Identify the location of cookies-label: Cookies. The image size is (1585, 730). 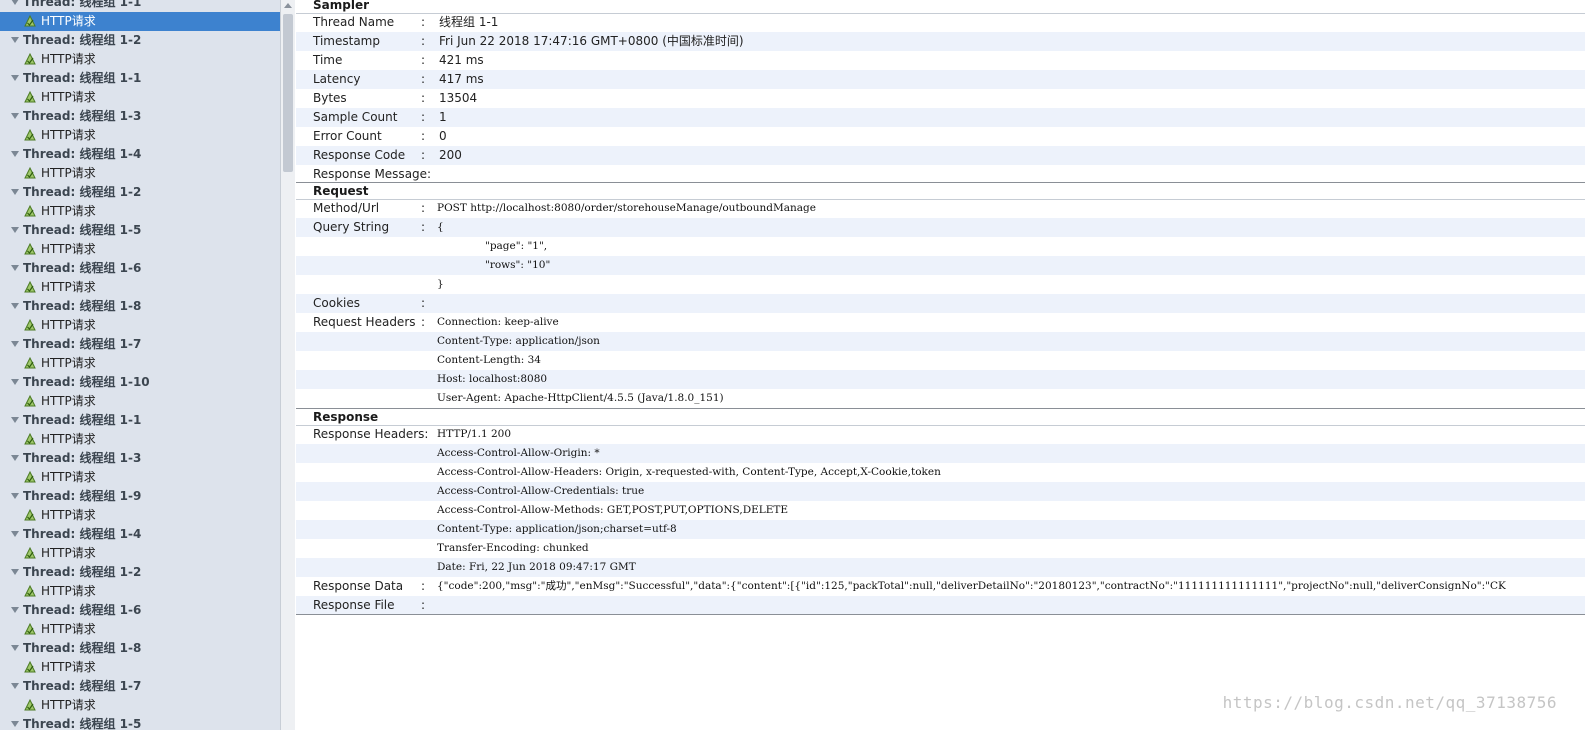
(336, 303).